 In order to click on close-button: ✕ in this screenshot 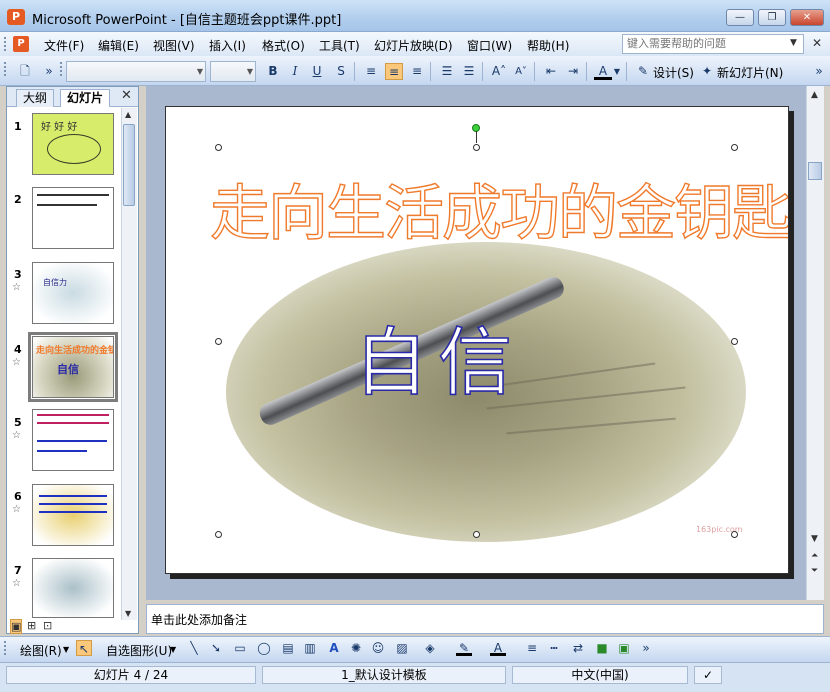, I will do `click(807, 17)`.